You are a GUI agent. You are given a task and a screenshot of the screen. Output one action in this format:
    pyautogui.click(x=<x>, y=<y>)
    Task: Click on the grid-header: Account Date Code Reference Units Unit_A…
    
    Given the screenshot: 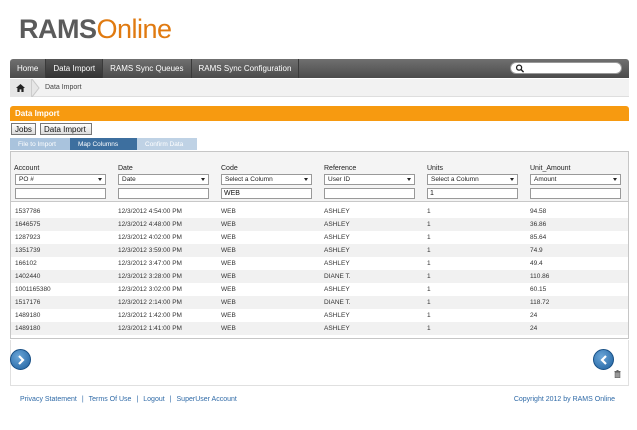 What is the action you would take?
    pyautogui.click(x=319, y=177)
    